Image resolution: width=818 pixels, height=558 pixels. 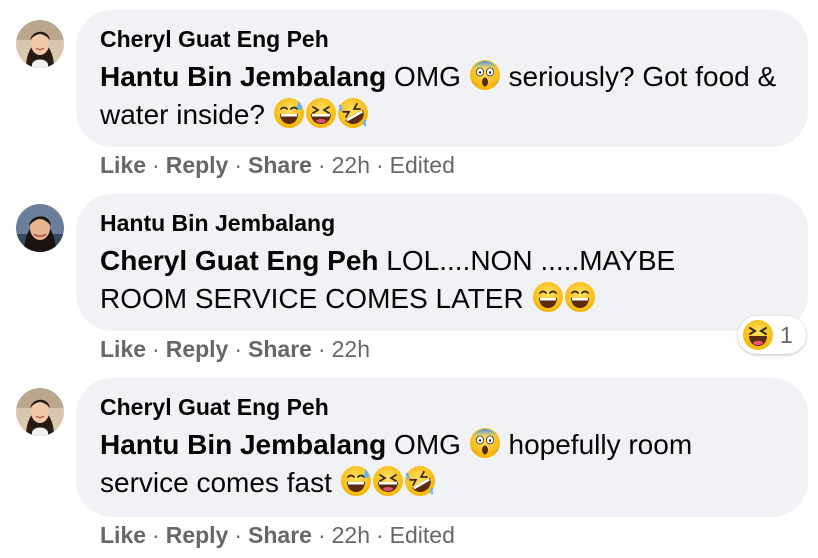 What do you see at coordinates (440, 223) in the screenshot?
I see `comment-author: Hantu Bin Jembalang` at bounding box center [440, 223].